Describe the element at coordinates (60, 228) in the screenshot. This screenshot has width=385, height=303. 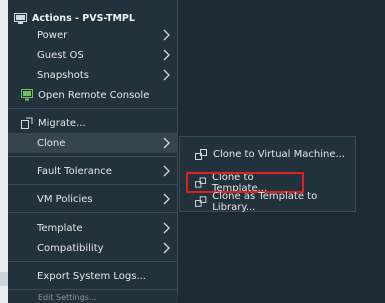
I see `menu-item-label: Template` at that location.